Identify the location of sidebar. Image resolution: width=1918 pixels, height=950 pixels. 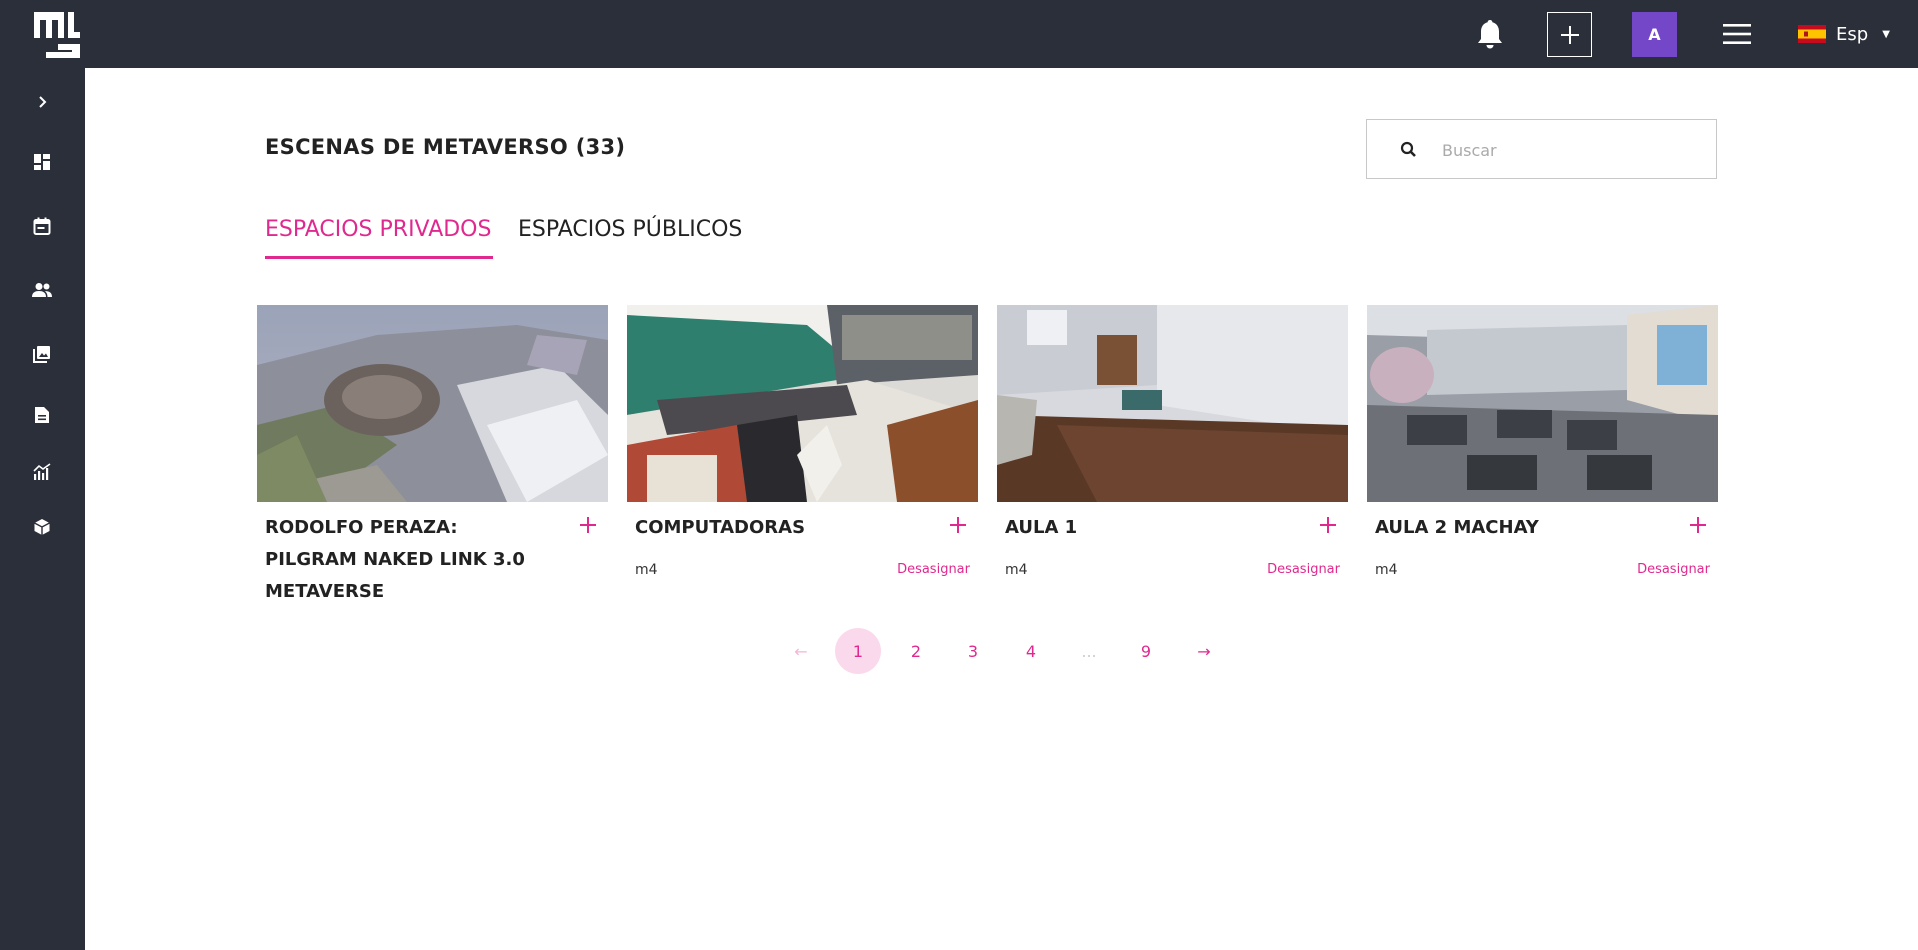
(42, 509).